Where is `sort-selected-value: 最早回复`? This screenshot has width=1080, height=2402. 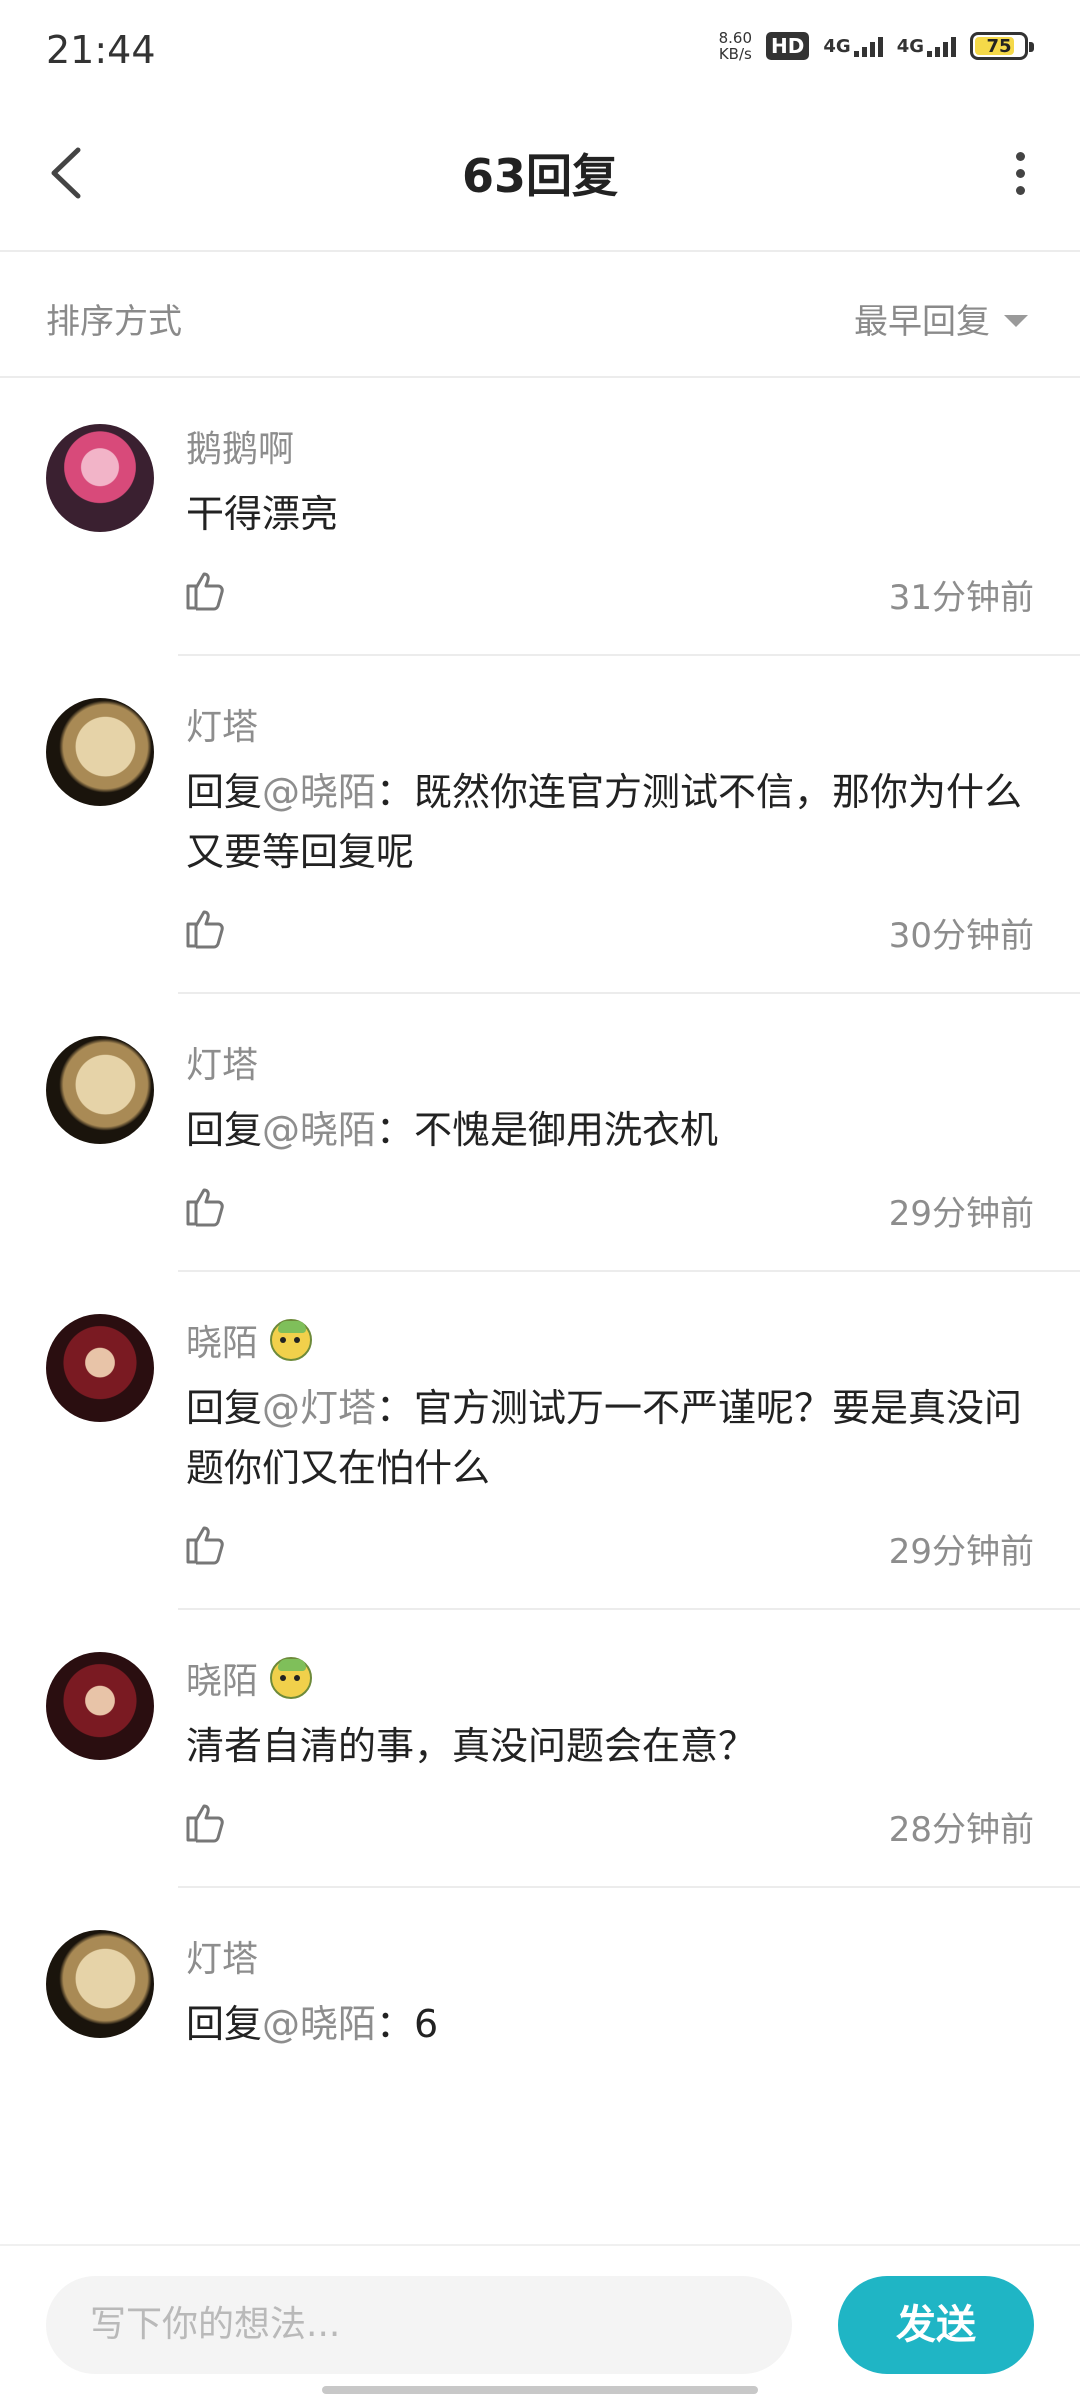 sort-selected-value: 最早回复 is located at coordinates (922, 322).